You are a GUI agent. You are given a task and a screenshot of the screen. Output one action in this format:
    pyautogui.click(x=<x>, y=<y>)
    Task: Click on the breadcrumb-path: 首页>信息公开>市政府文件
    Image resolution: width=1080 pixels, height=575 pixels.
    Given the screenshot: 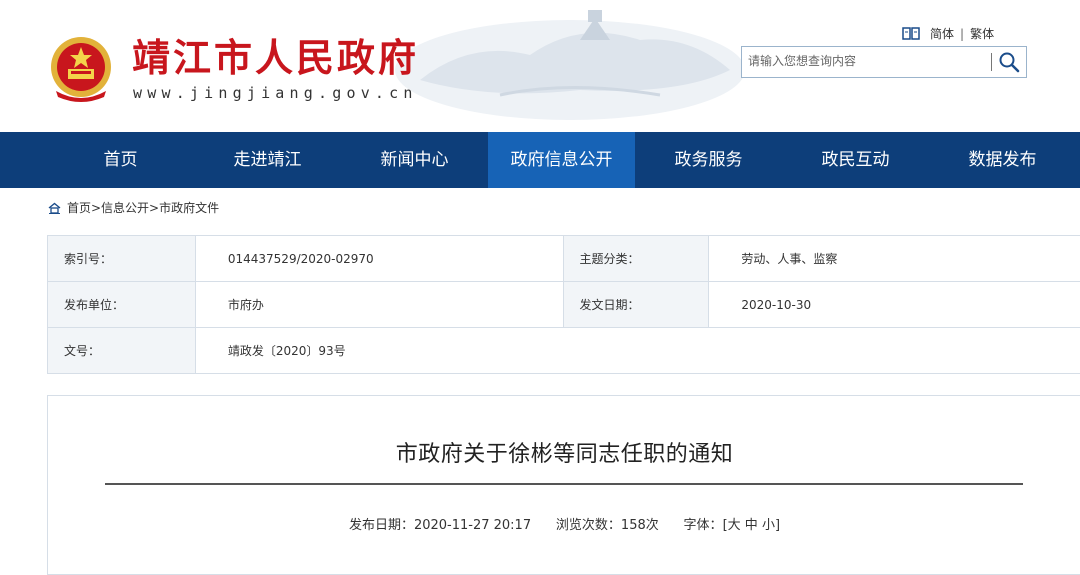 What is the action you would take?
    pyautogui.click(x=143, y=207)
    